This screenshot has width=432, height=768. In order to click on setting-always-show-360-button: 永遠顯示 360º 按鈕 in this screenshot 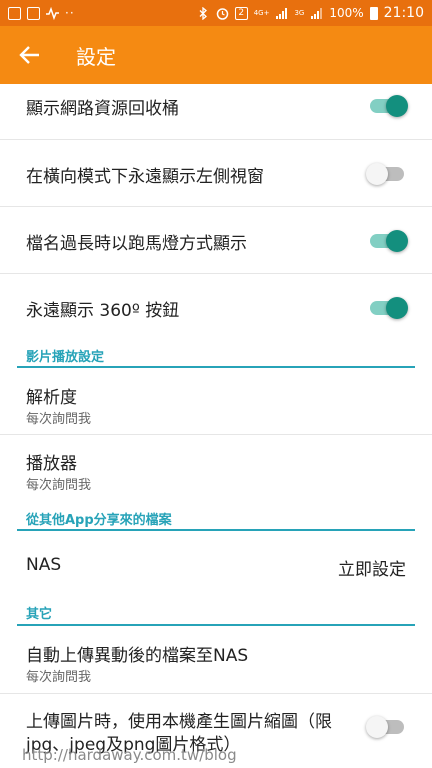, I will do `click(216, 307)`.